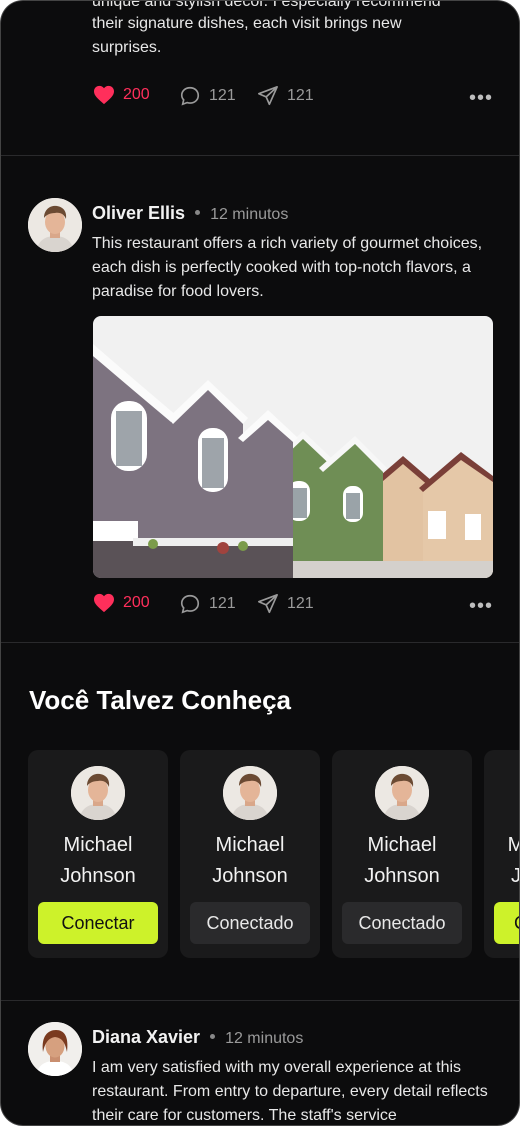 The image size is (520, 1126). What do you see at coordinates (55, 1049) in the screenshot?
I see `avatar` at bounding box center [55, 1049].